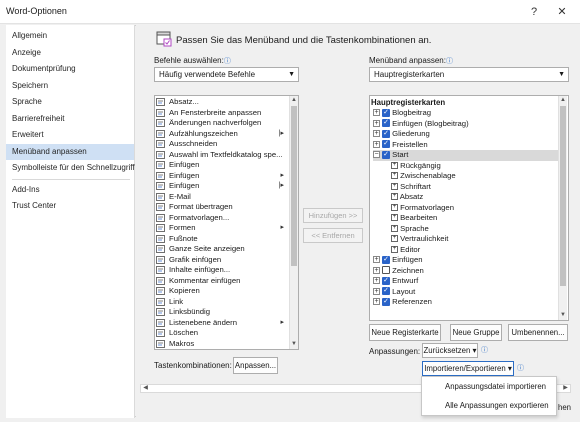 The width and height of the screenshot is (580, 422). Describe the element at coordinates (416, 166) in the screenshot. I see `ribbon-group-item: + Rückgängig` at that location.